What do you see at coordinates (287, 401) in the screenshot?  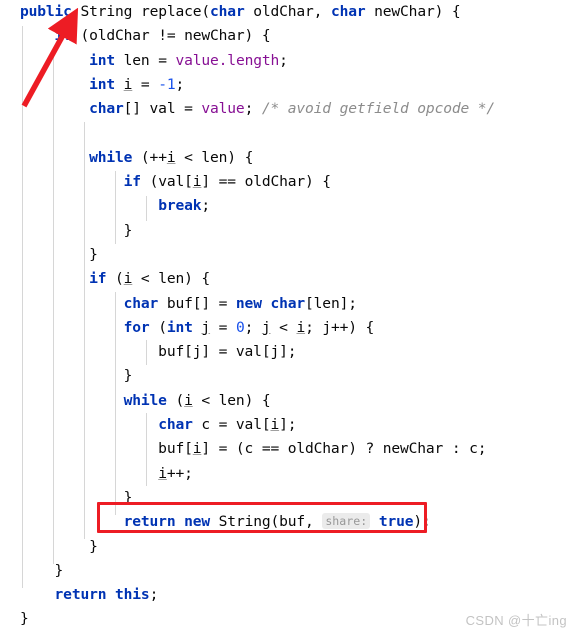 I see `code-line-17: while (i < len) {` at bounding box center [287, 401].